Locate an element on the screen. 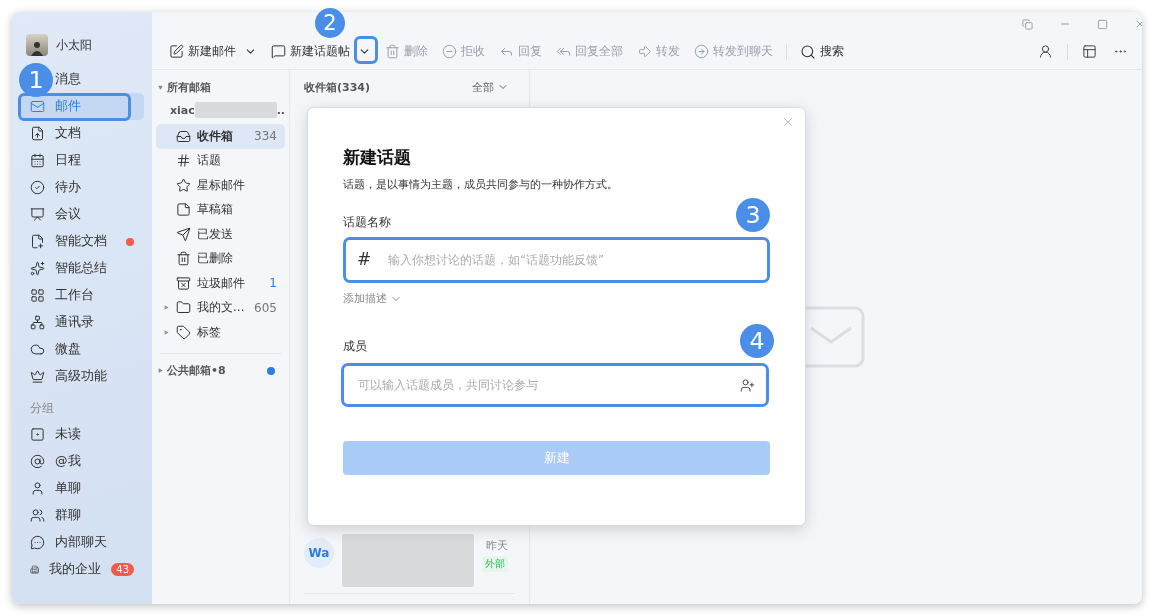 This screenshot has height=615, width=1150. expand-caret-icon is located at coordinates (160, 370).